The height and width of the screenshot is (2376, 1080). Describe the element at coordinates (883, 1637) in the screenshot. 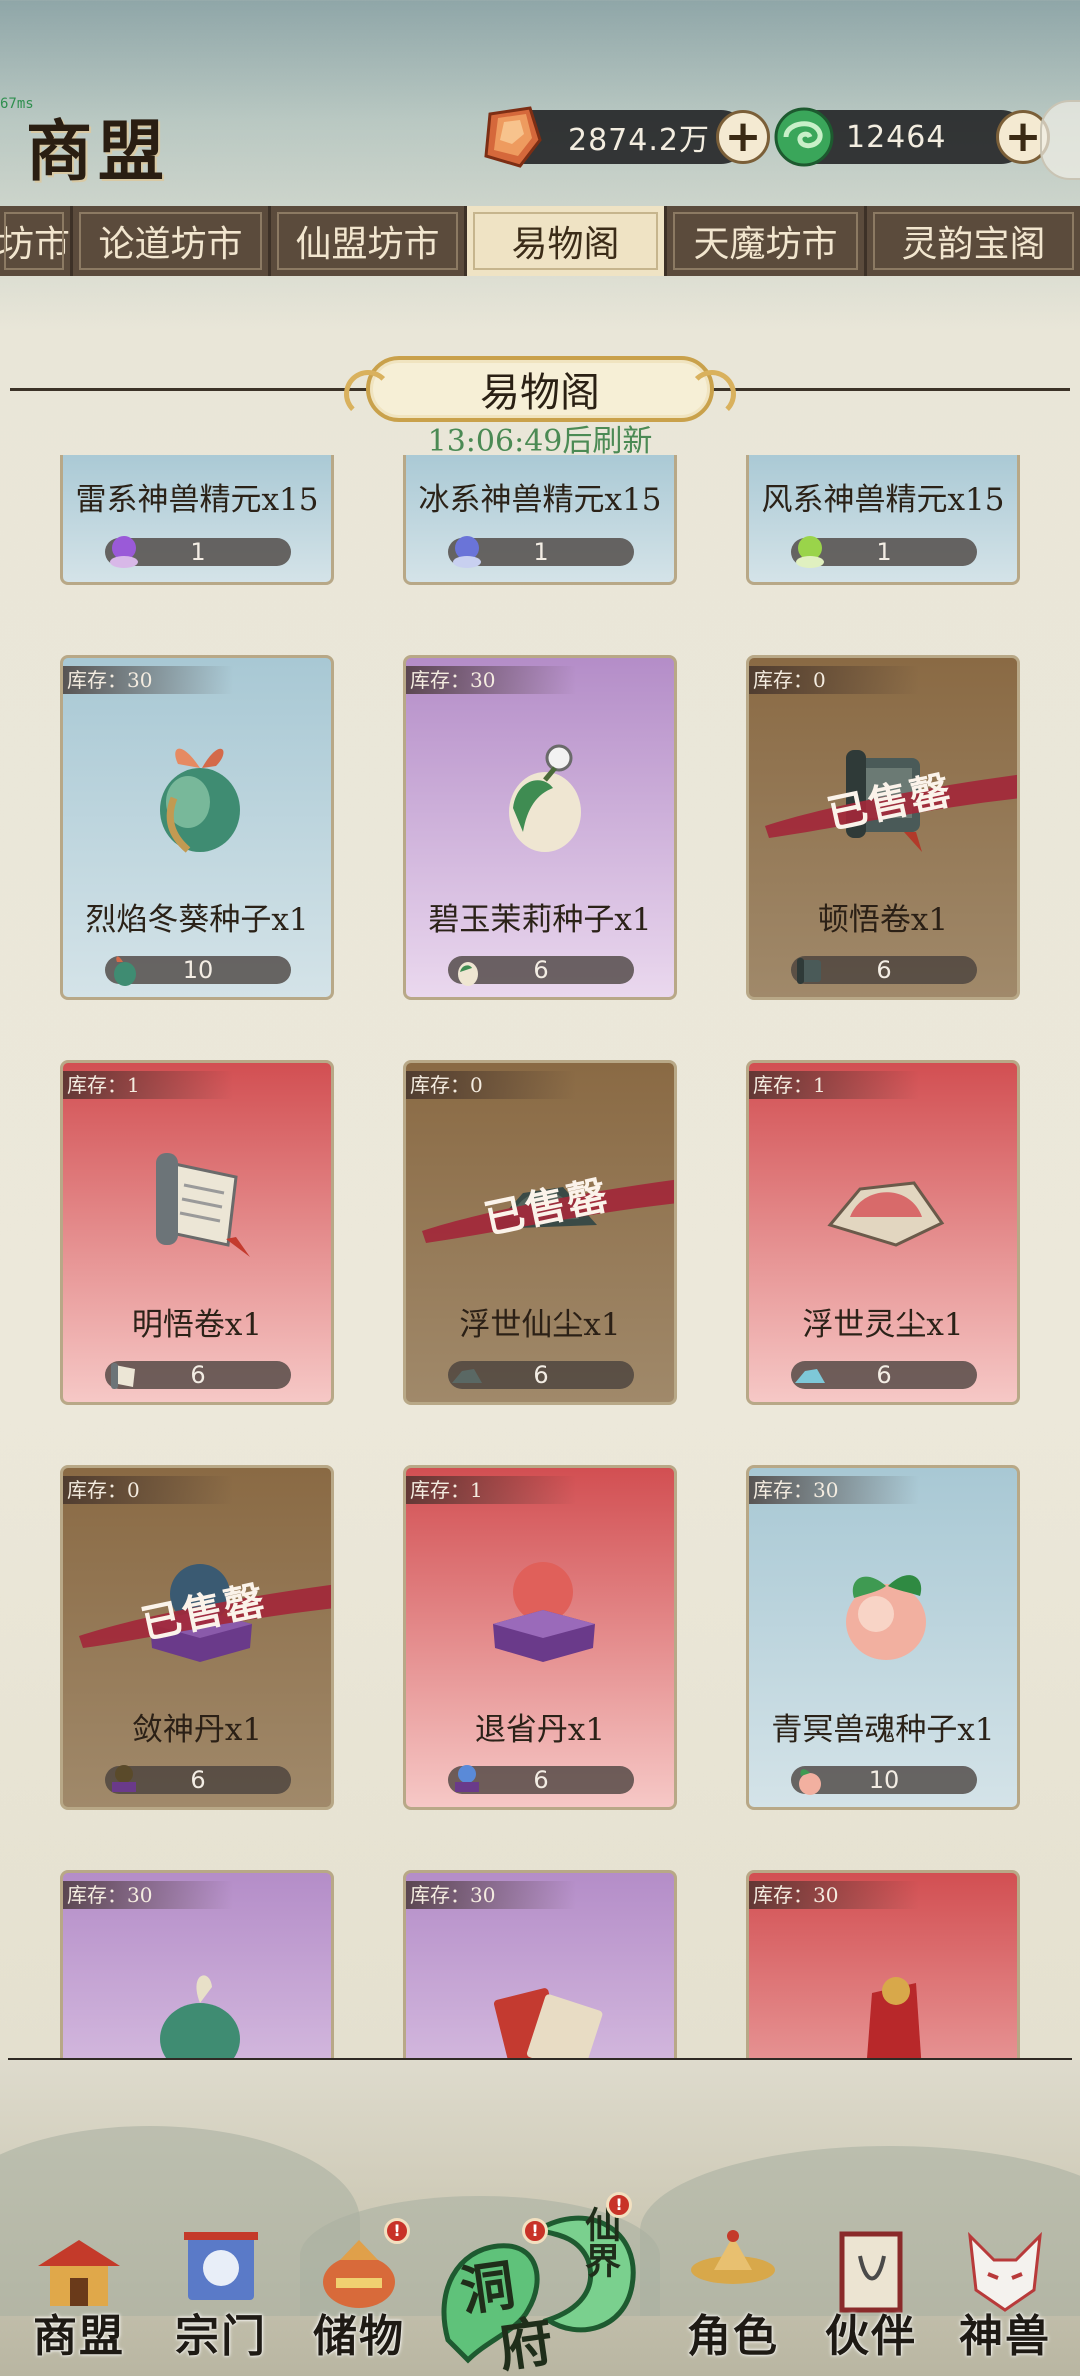

I see `item-card: 库存：30 青冥兽魂种子x1 10` at that location.